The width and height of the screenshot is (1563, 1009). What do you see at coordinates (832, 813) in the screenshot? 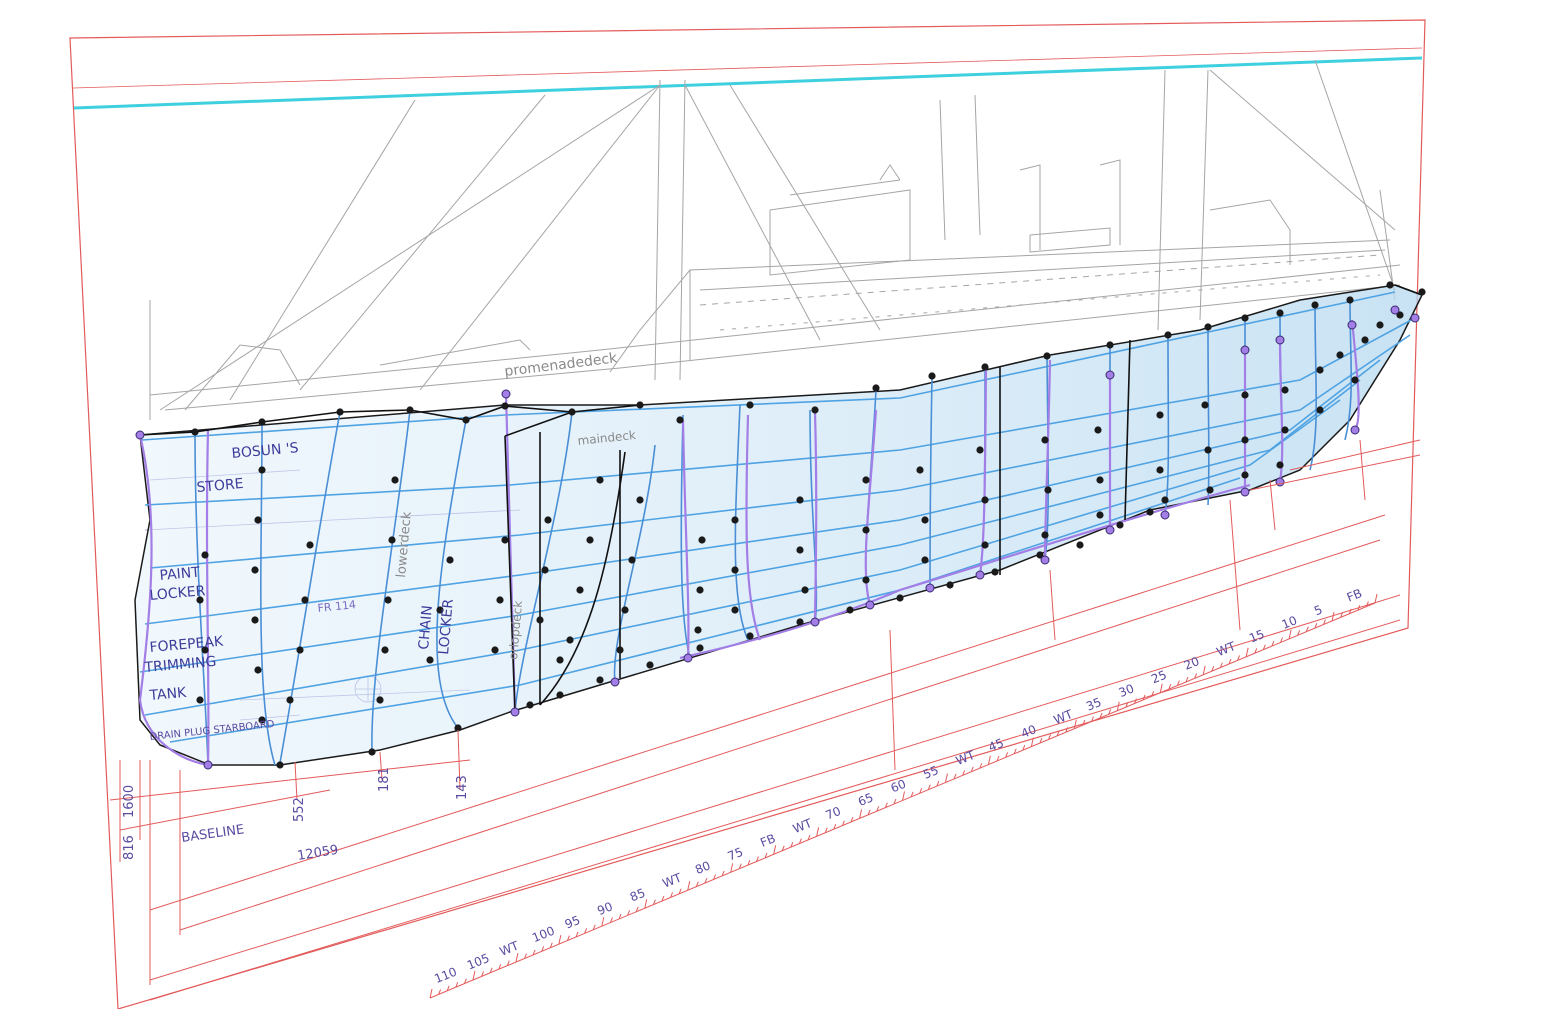
I see `scale-label: 70` at bounding box center [832, 813].